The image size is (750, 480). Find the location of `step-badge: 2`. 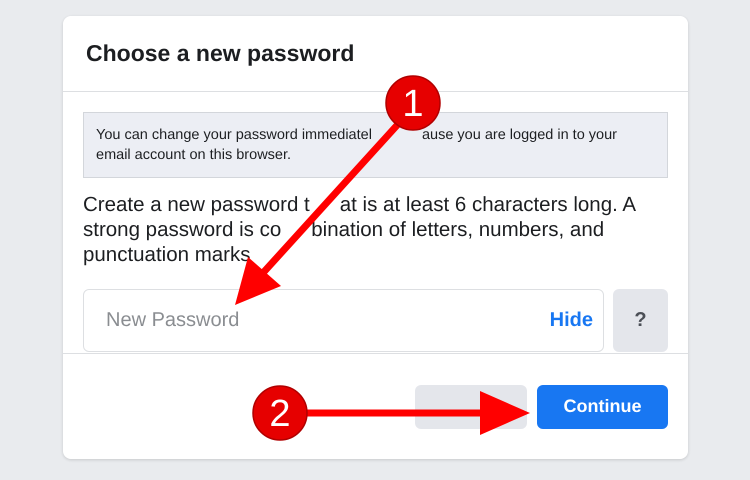

step-badge: 2 is located at coordinates (280, 413).